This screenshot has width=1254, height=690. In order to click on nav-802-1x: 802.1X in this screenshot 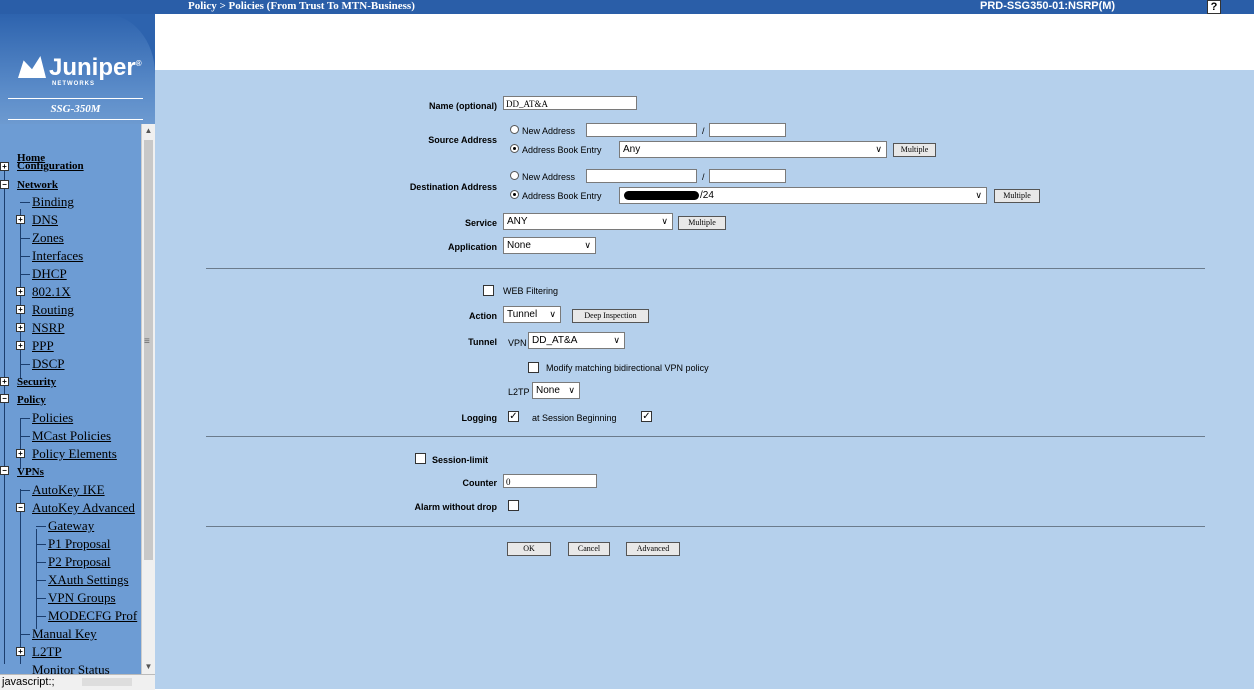, I will do `click(51, 291)`.